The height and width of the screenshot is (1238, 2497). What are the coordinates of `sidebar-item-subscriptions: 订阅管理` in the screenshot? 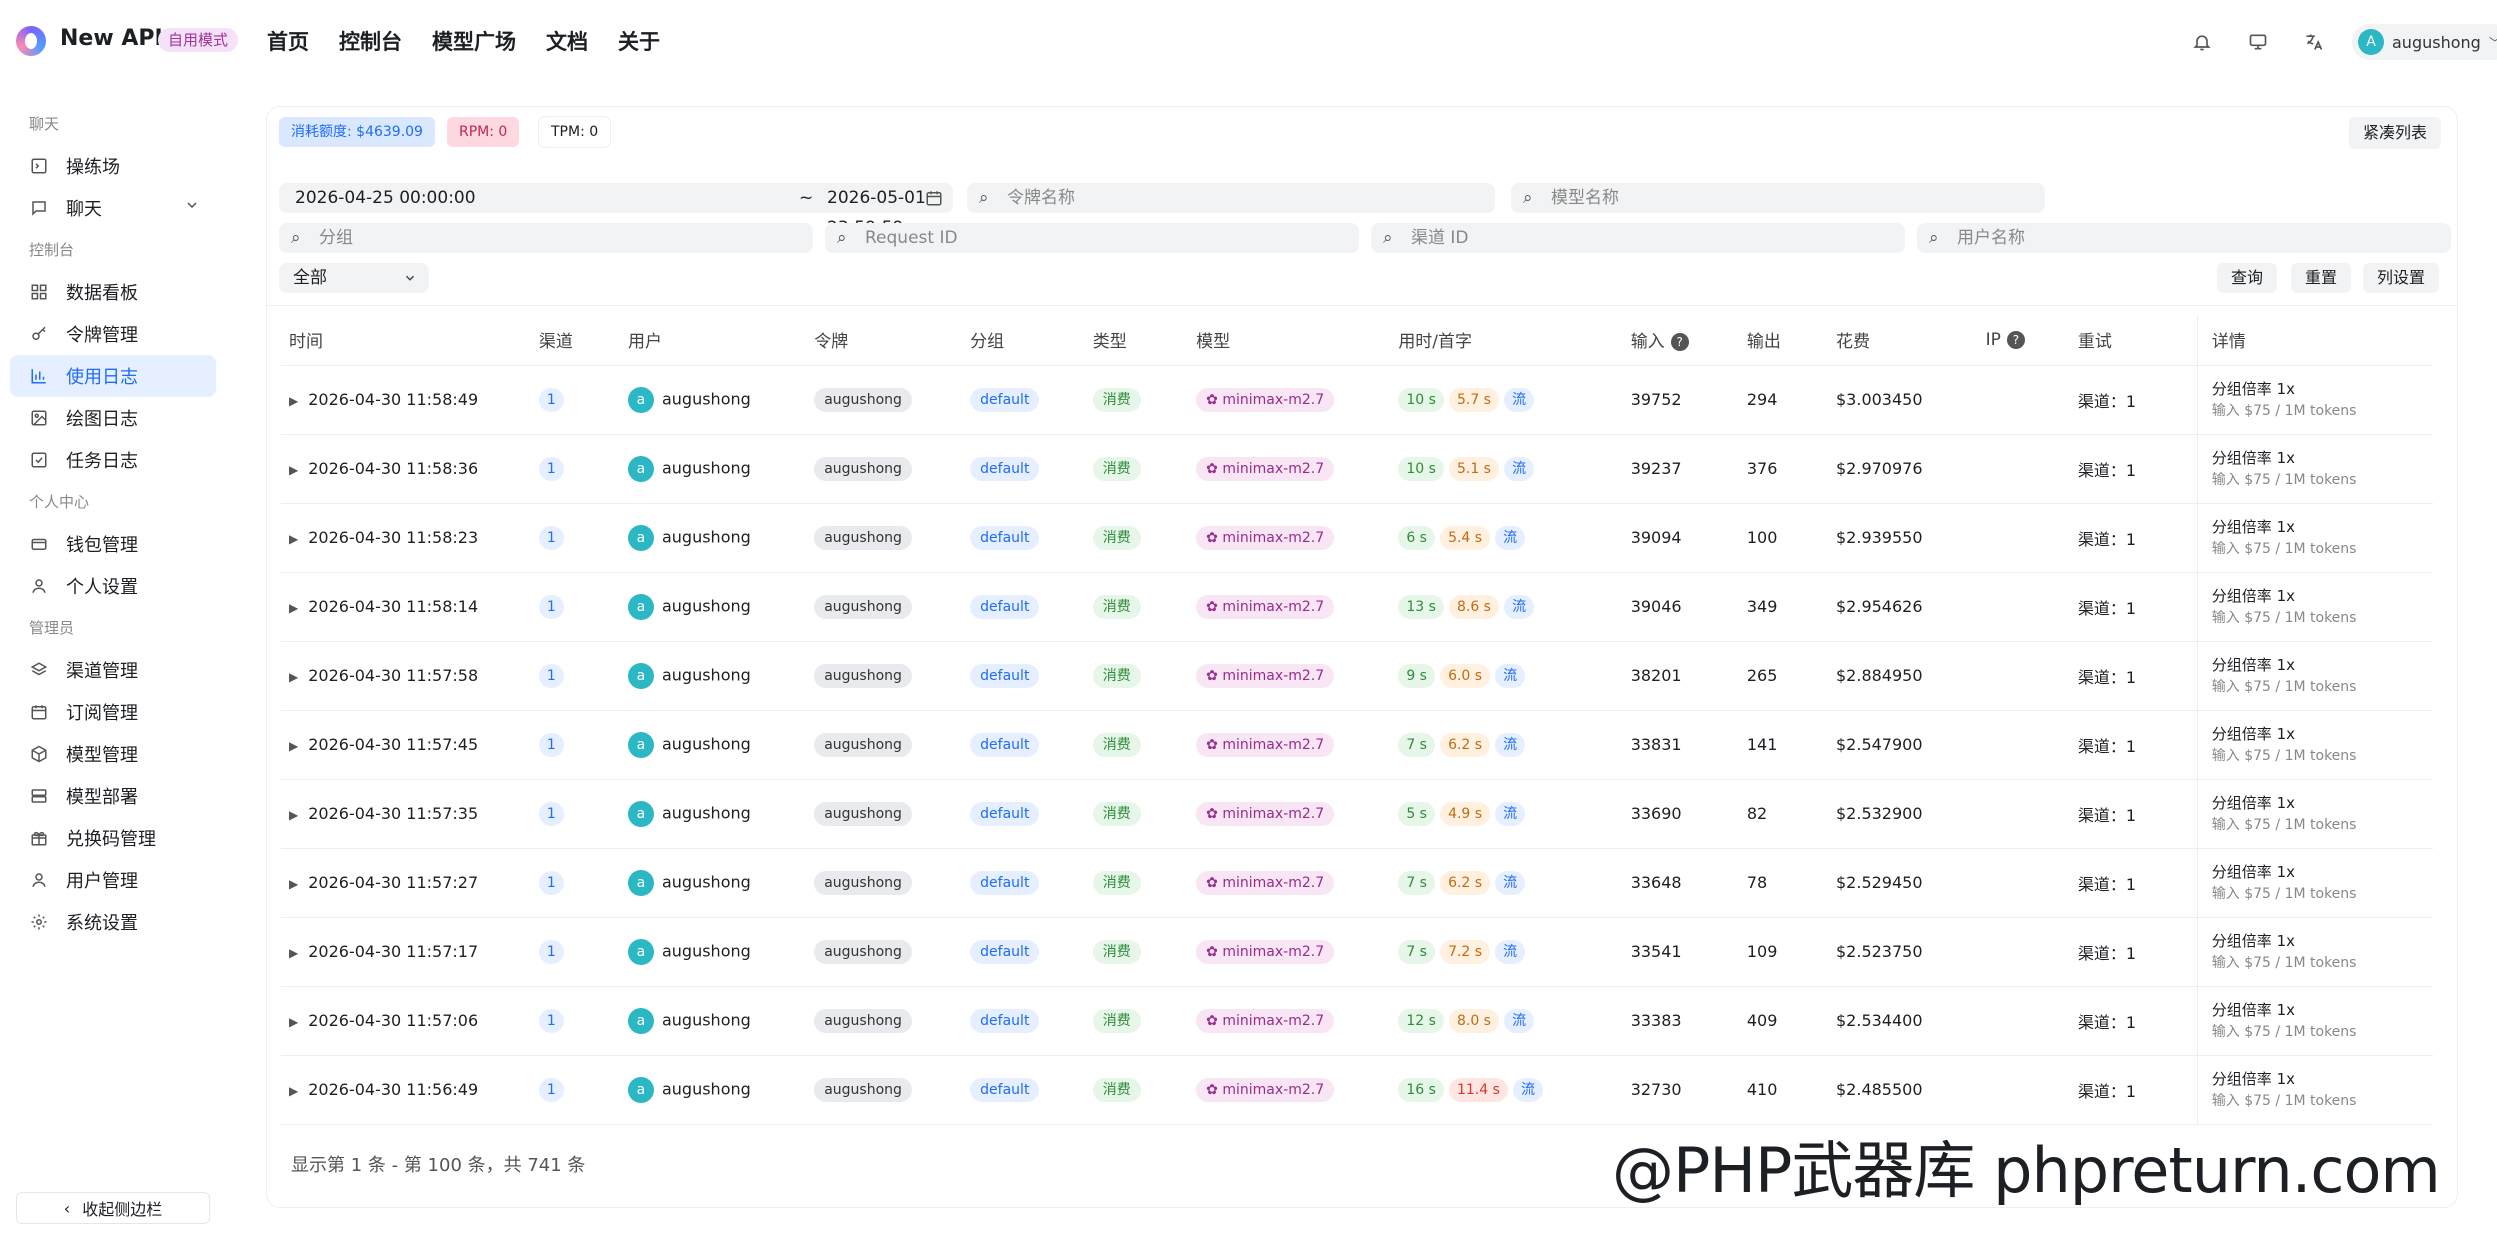 It's located at (113, 712).